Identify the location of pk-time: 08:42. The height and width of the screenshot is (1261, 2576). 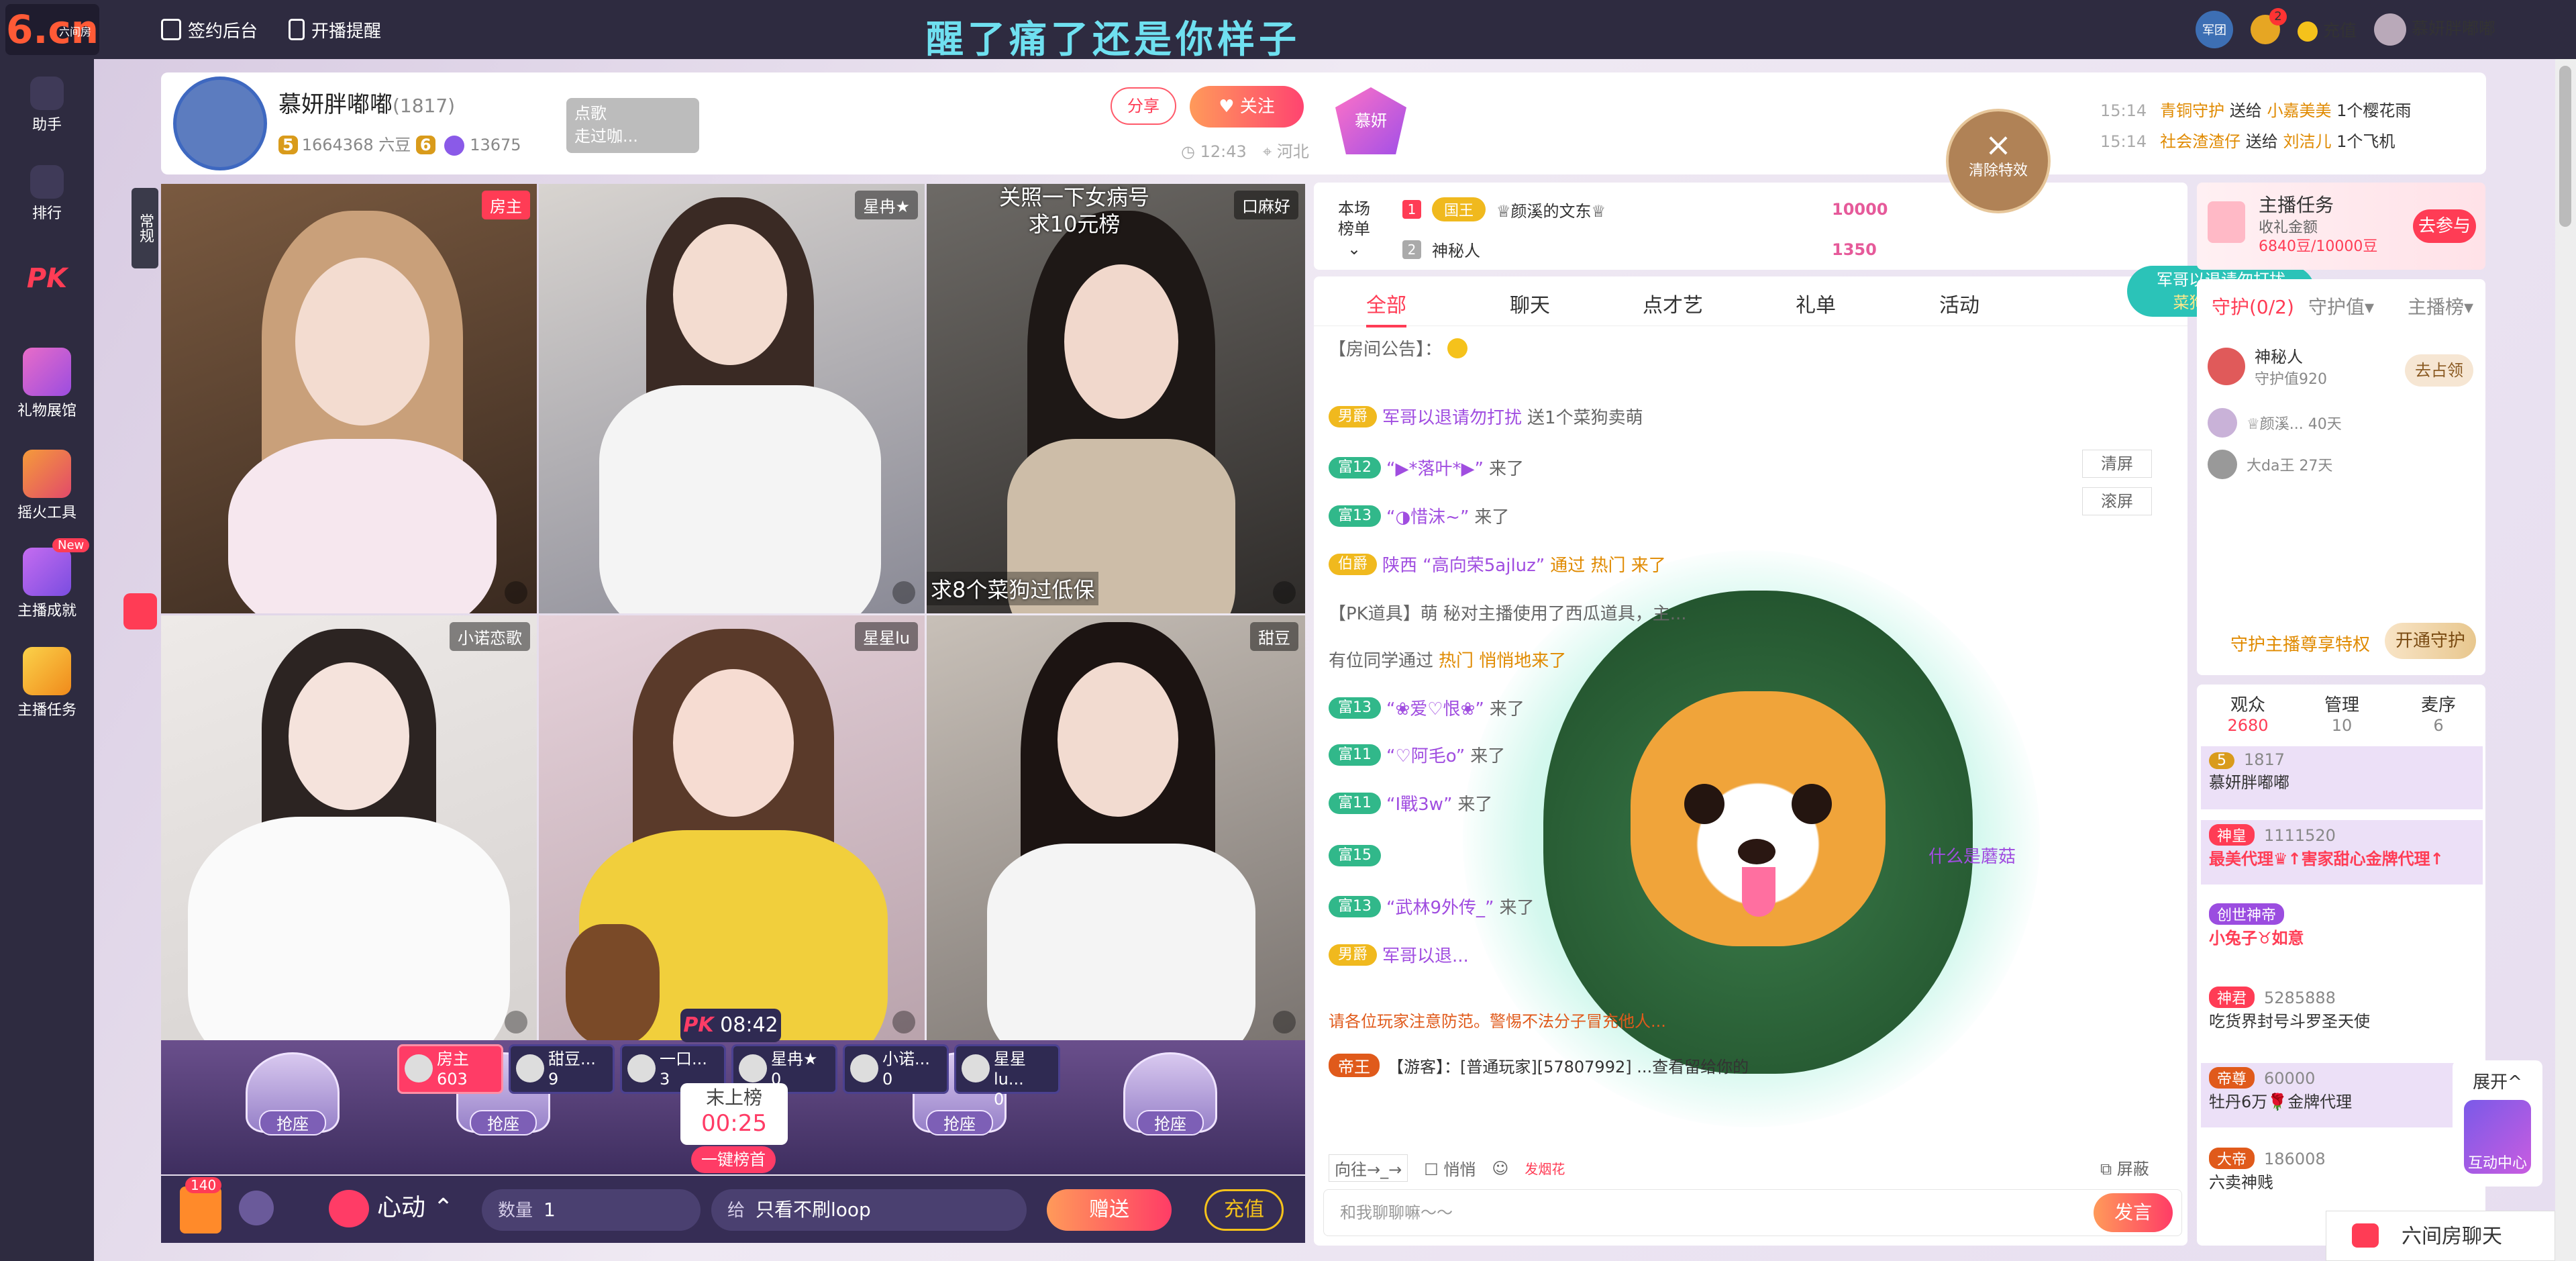
(749, 1025).